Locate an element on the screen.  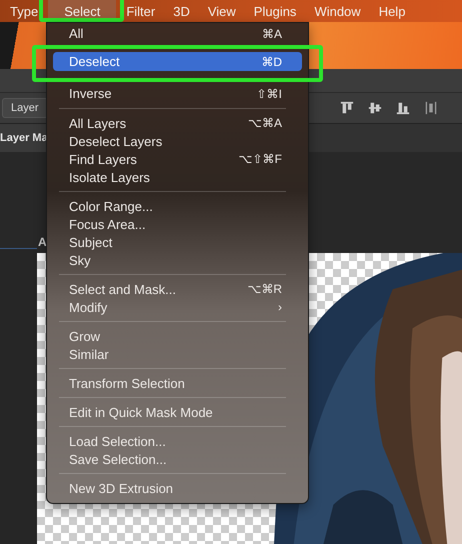
align-middle-icon is located at coordinates (375, 108).